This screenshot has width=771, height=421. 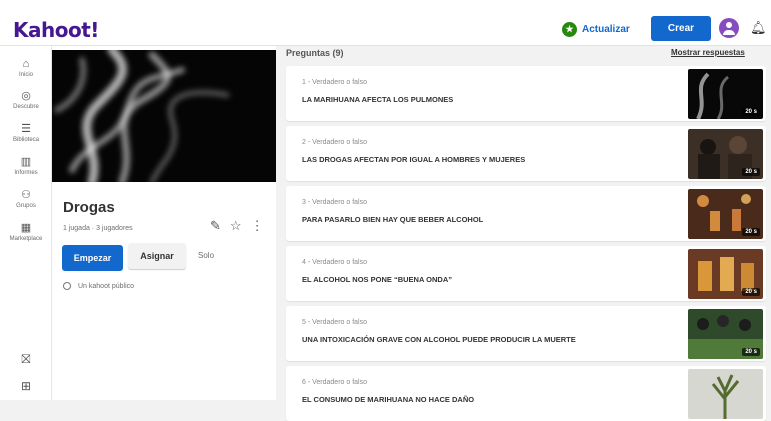 I want to click on plant-thumbnail, so click(x=725, y=394).